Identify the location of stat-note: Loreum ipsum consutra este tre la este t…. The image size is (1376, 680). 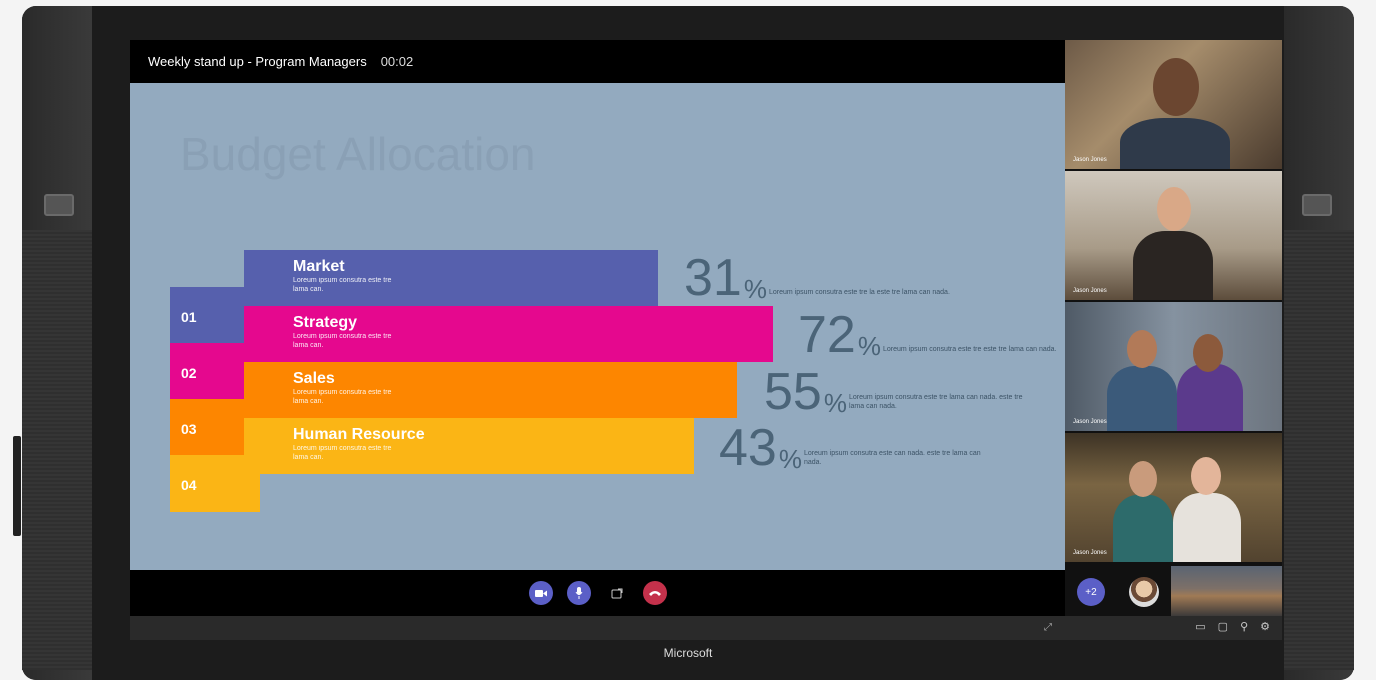
(859, 292).